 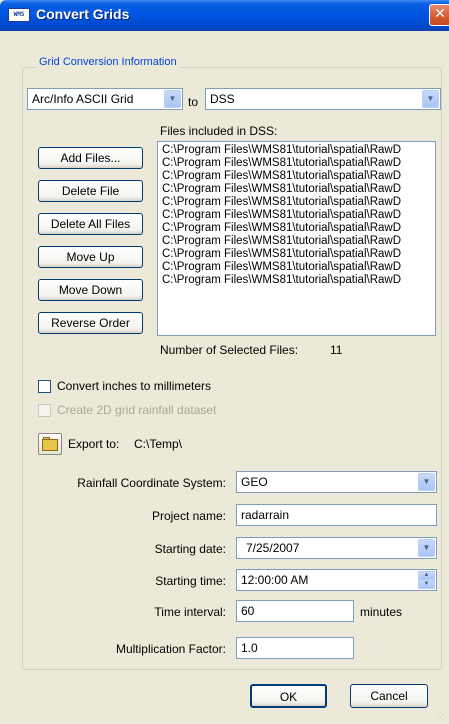 What do you see at coordinates (83, 99) in the screenshot?
I see `from-format-value: Arc/Info ASCII Grid` at bounding box center [83, 99].